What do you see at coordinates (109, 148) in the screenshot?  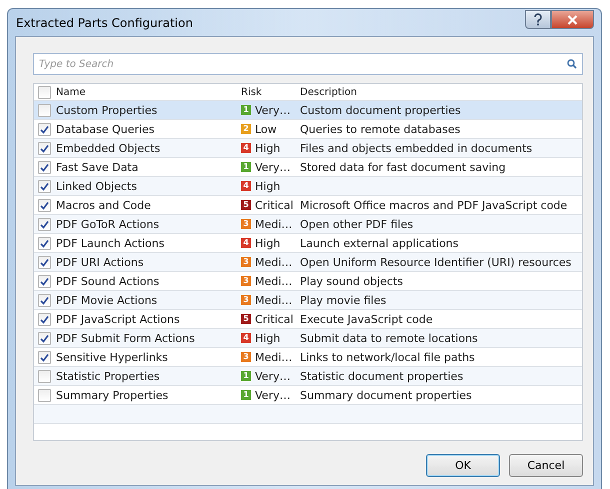 I see `table-cell-text: Embedded Objects` at bounding box center [109, 148].